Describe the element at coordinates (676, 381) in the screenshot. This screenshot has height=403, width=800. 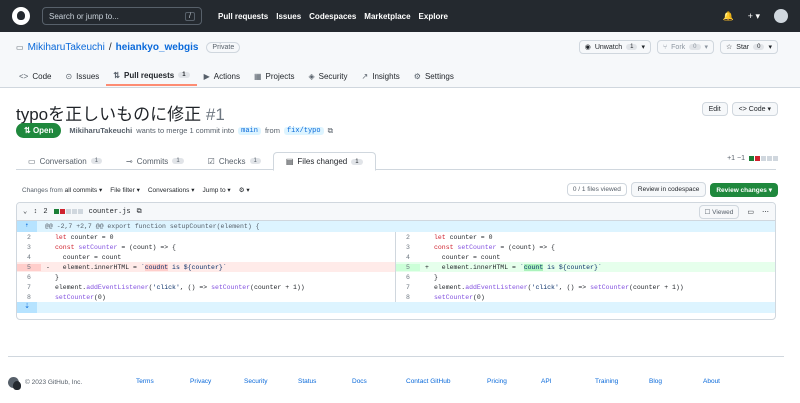
I see `footer-link-blog: Blog` at that location.